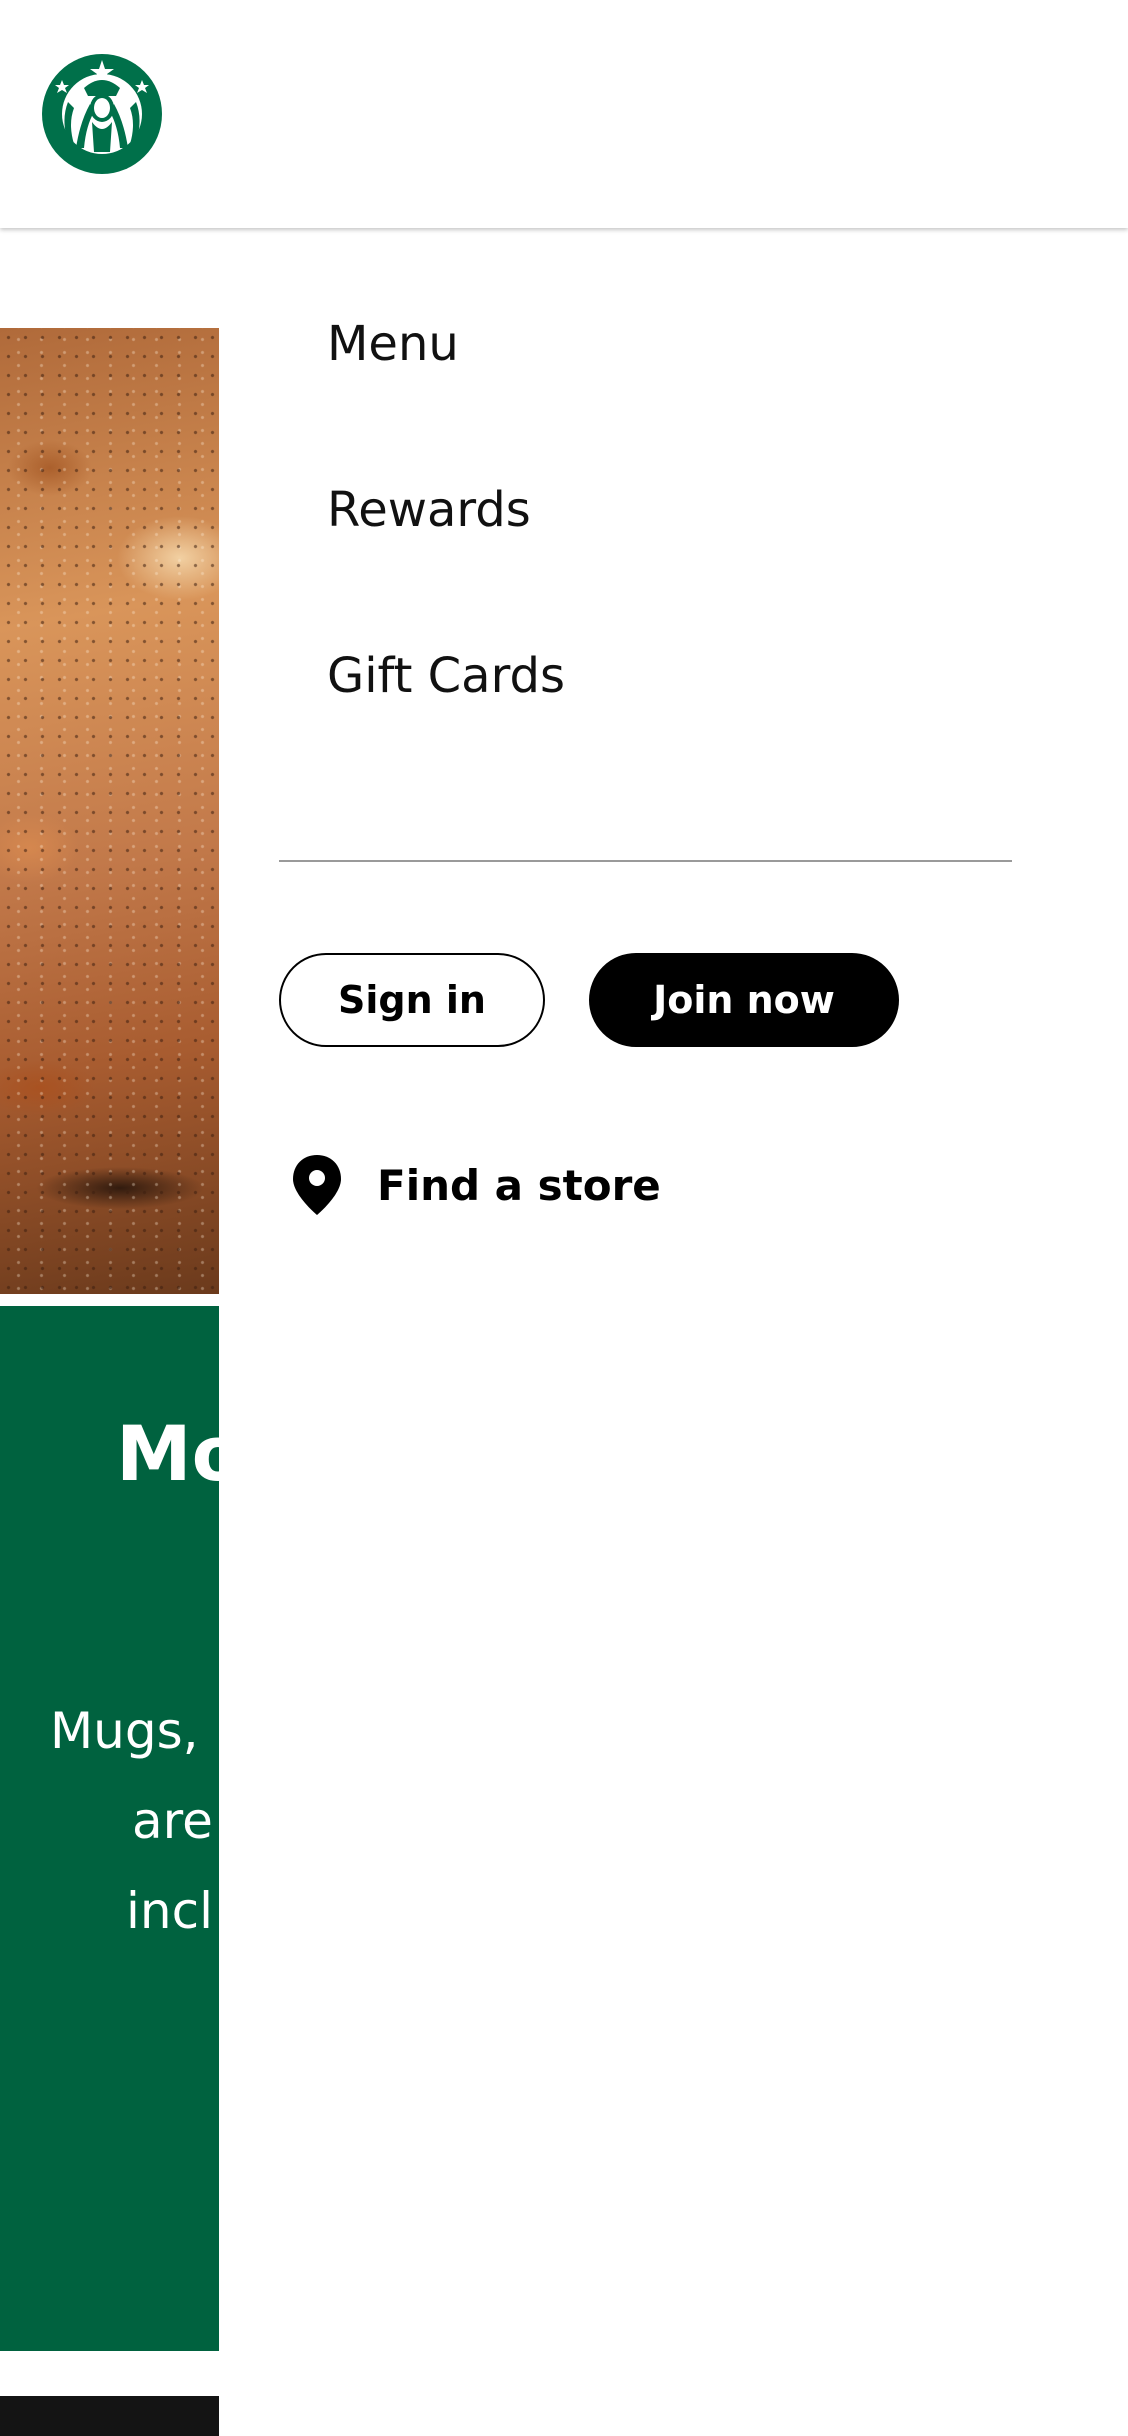 Image resolution: width=1128 pixels, height=2436 pixels. I want to click on divider, so click(645, 861).